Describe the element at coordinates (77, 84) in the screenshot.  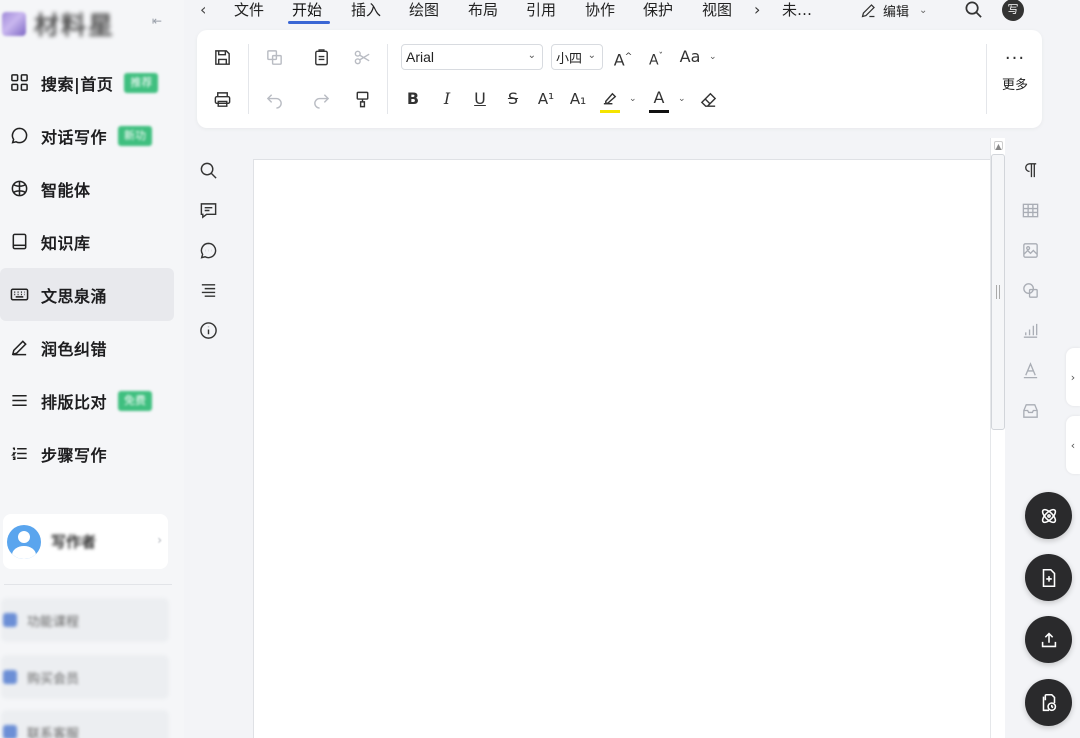
I see `nav-item-label: 搜索|首页` at that location.